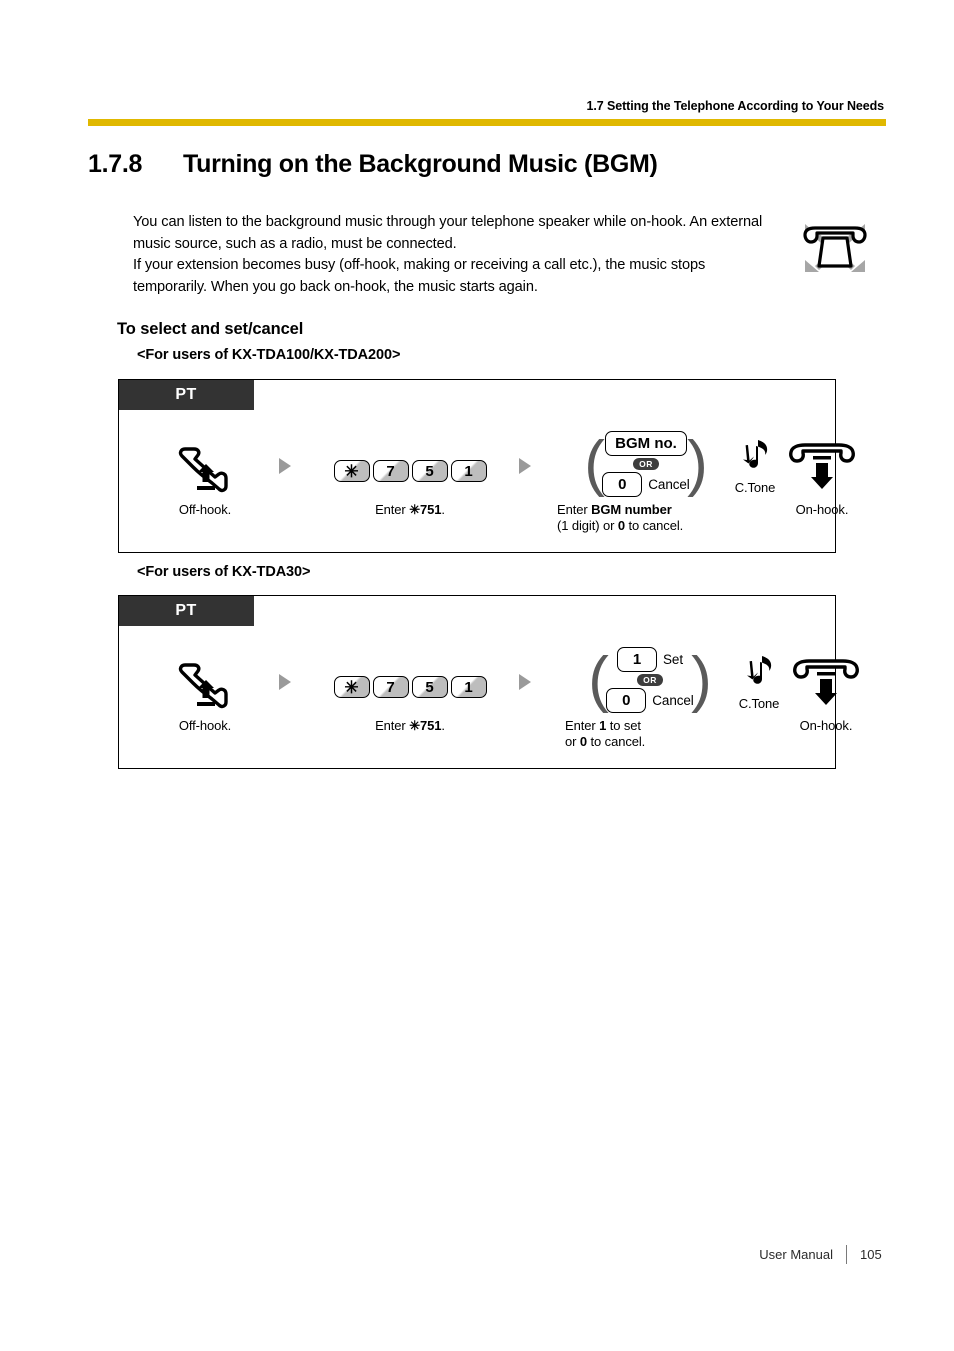  I want to click on key-0: 0, so click(622, 484).